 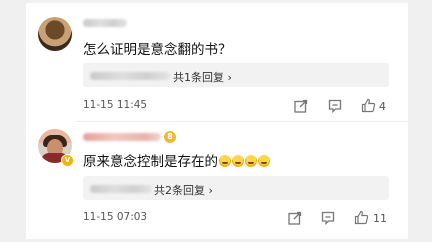 I want to click on level-badge: 8, so click(x=170, y=137).